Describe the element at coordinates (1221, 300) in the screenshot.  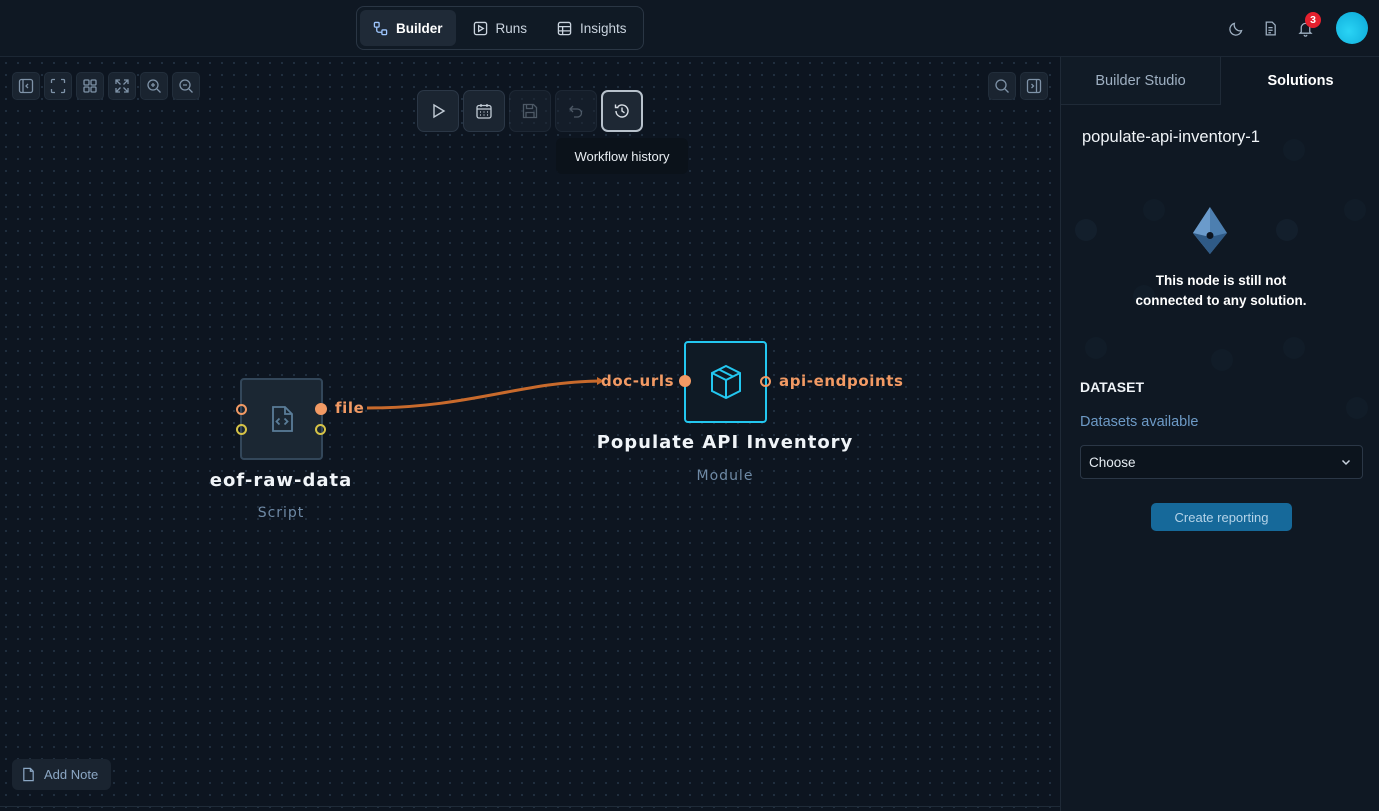
I see `empty-state-line-2: connected to any solution.` at that location.